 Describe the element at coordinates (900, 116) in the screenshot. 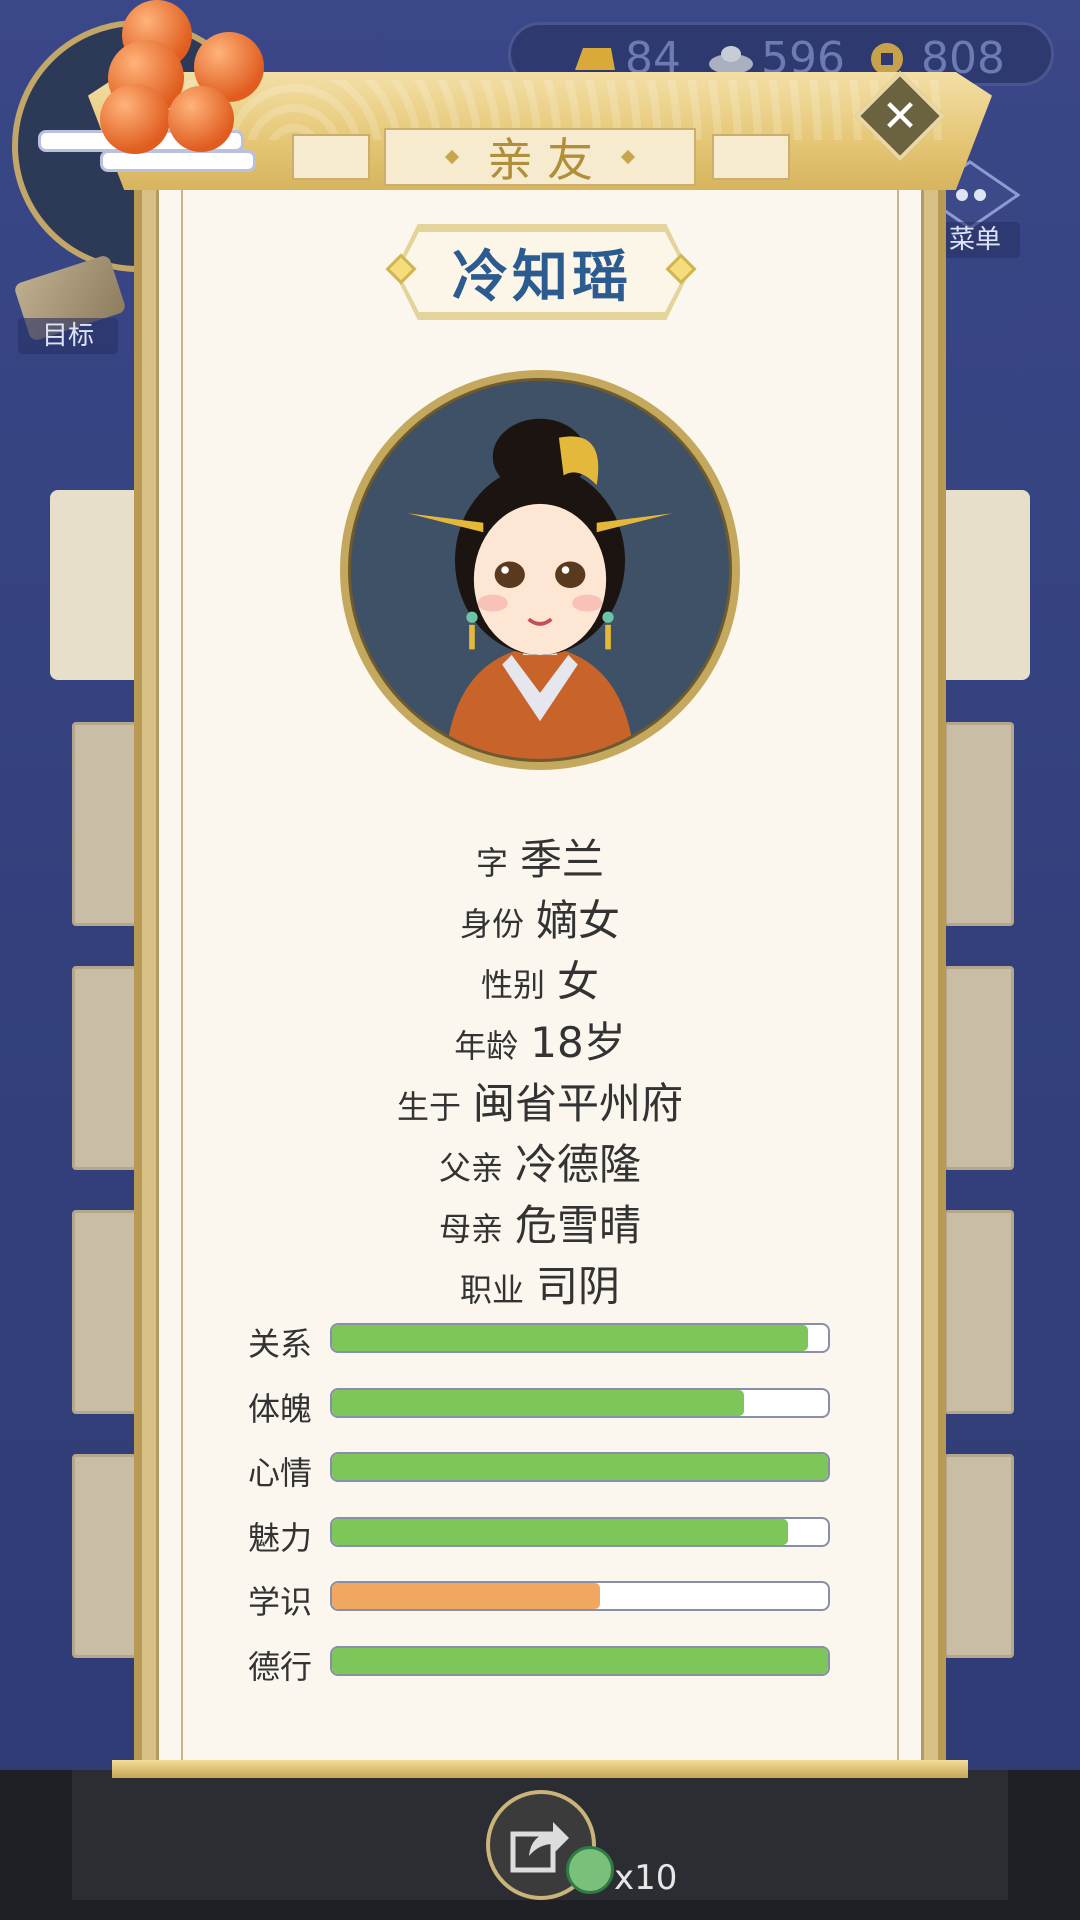

I see `close-icon: ✕` at that location.